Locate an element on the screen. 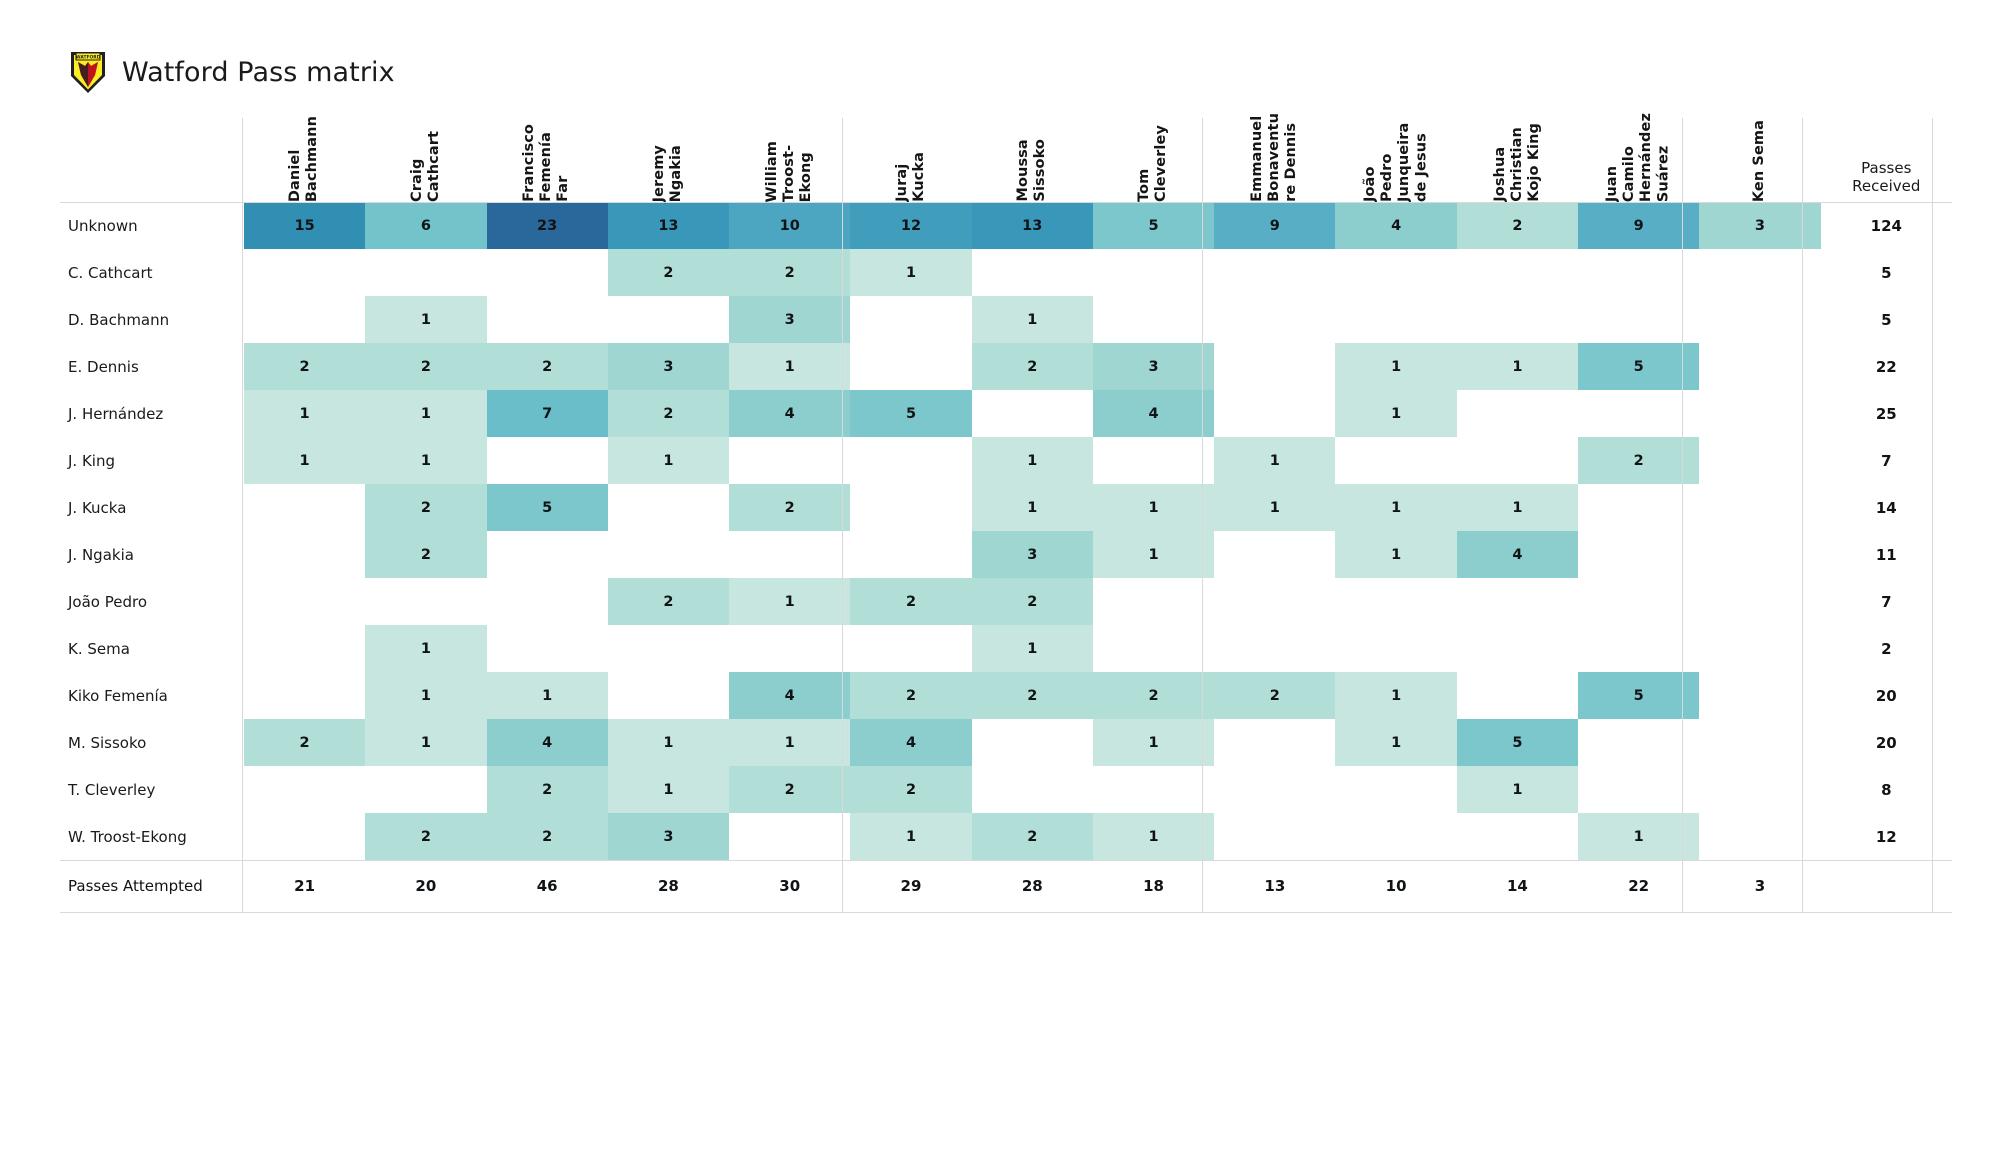  watford-crest-icon: WATFORD is located at coordinates (88, 72).